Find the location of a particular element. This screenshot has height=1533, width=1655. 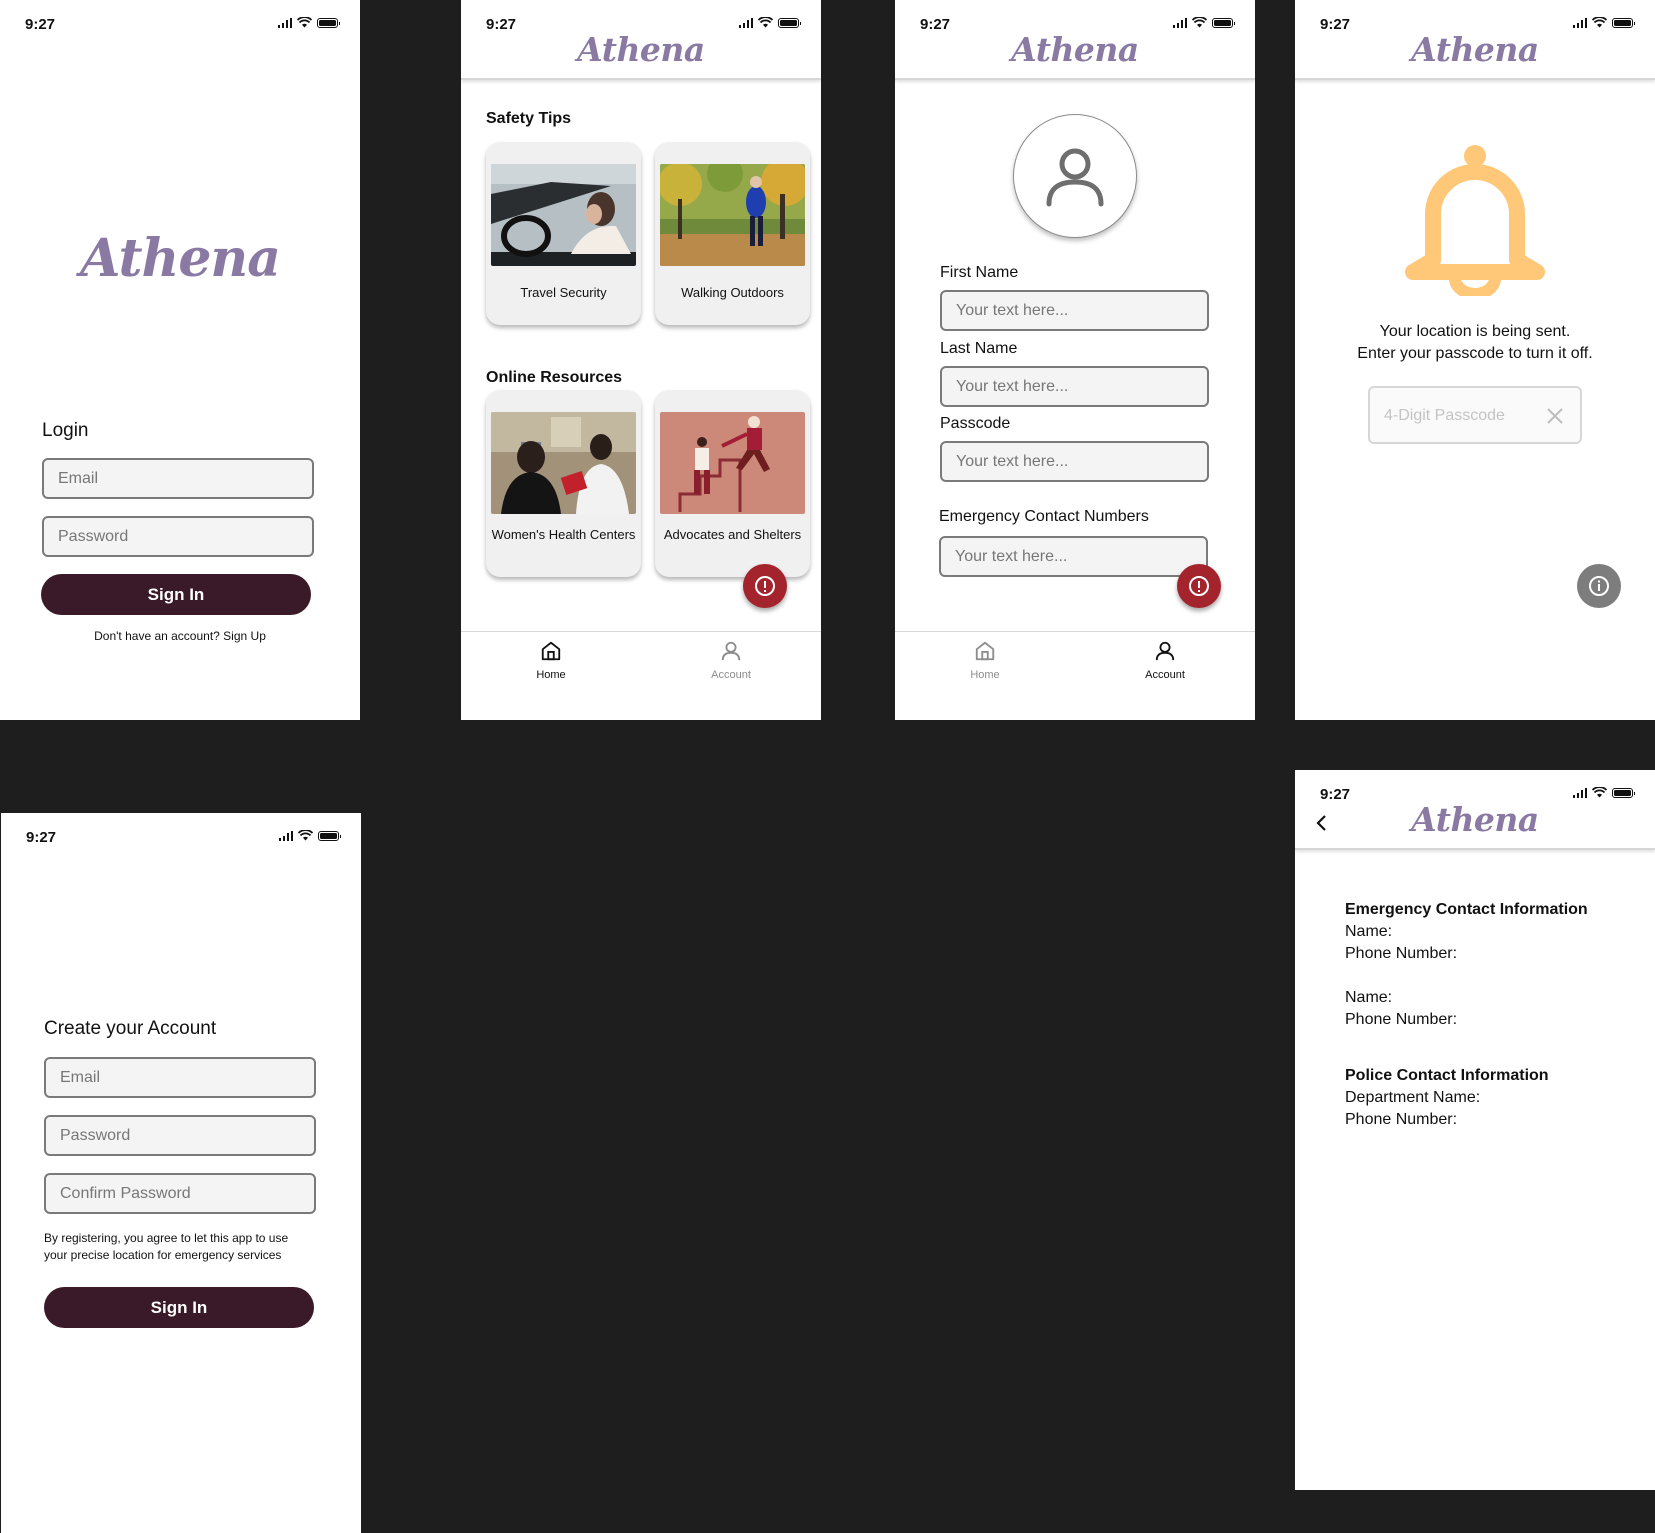

passcode-input: 4-Digit Passcode is located at coordinates (1475, 415).